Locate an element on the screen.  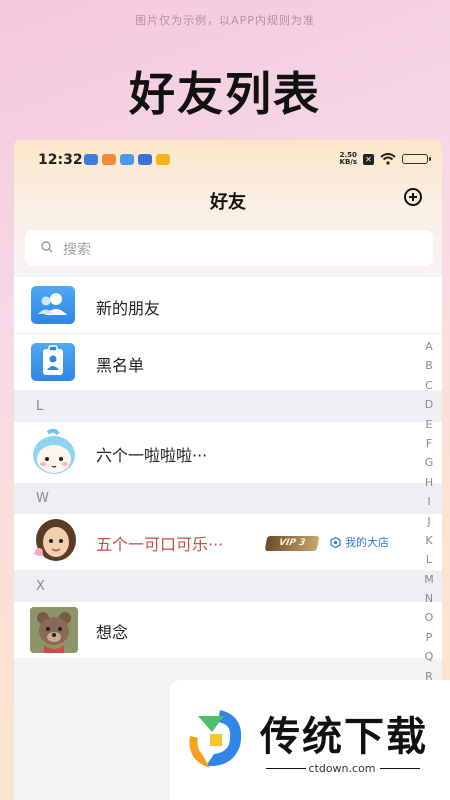
index-letter: K is located at coordinates (428, 540).